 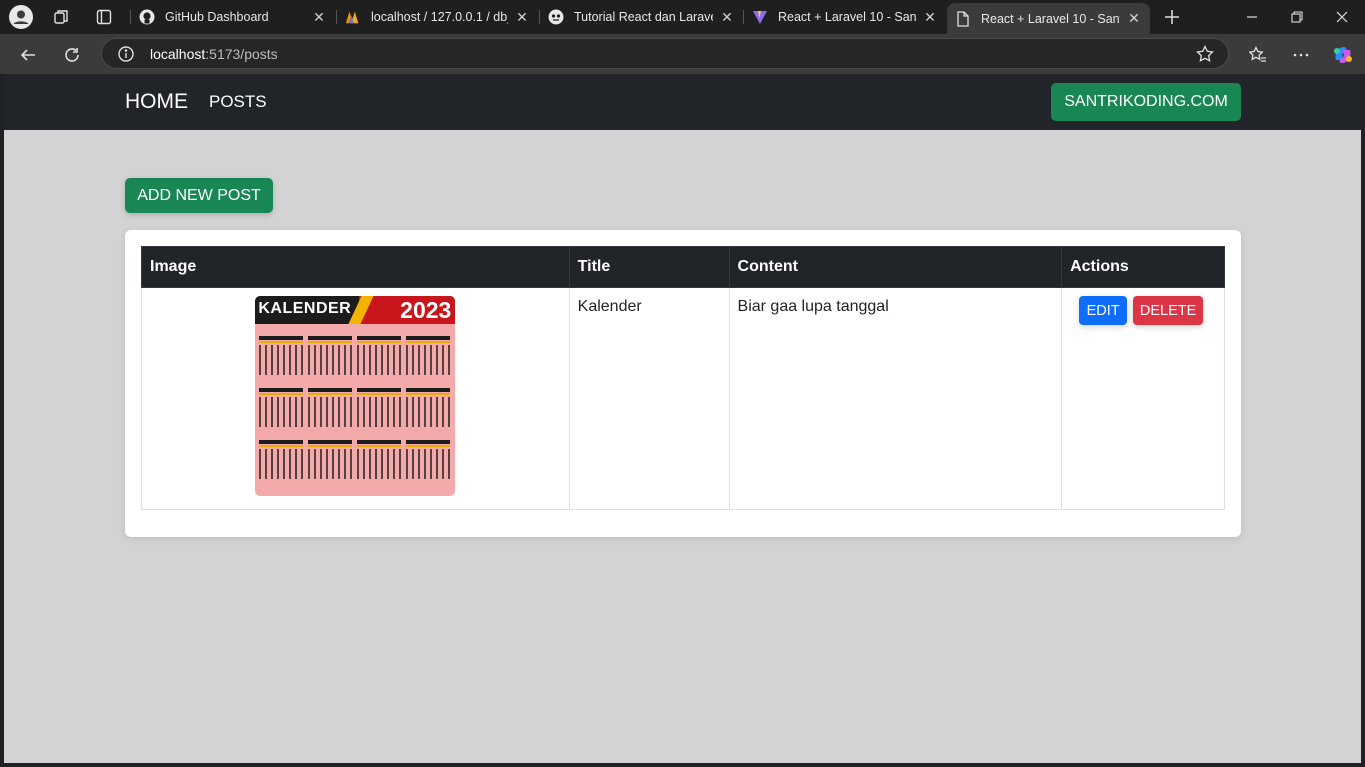 I want to click on forum-icon, so click(x=556, y=17).